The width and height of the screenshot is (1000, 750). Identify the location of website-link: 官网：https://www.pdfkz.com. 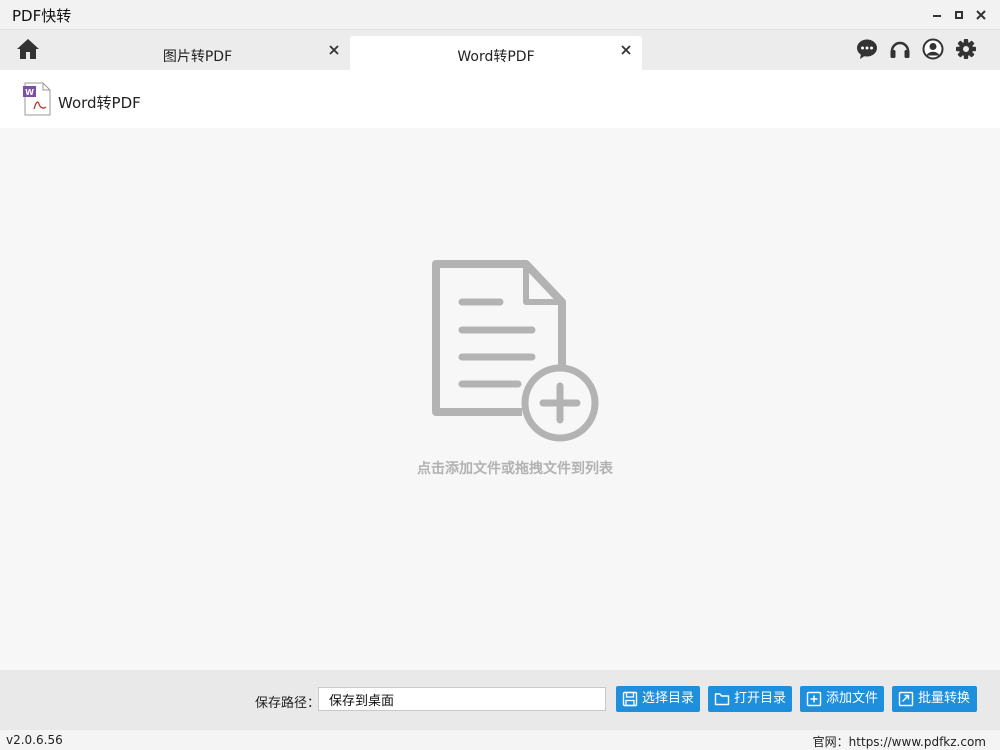
(899, 741).